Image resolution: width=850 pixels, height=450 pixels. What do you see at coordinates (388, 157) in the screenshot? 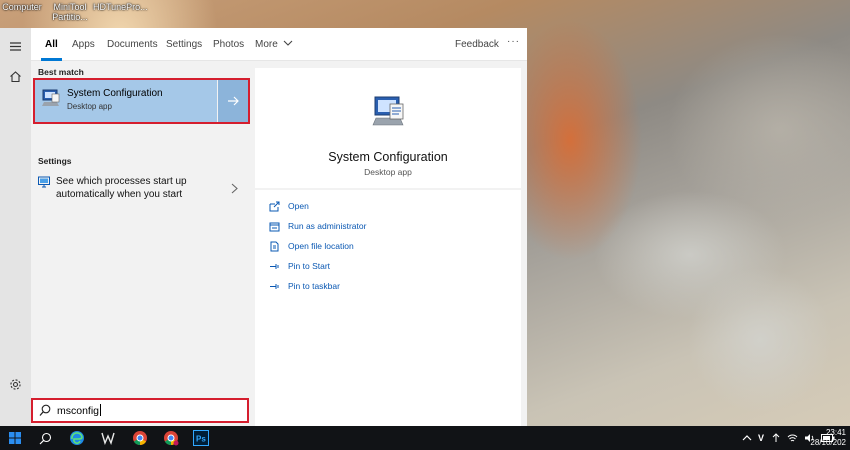
I see `preview-title: System Configuration` at bounding box center [388, 157].